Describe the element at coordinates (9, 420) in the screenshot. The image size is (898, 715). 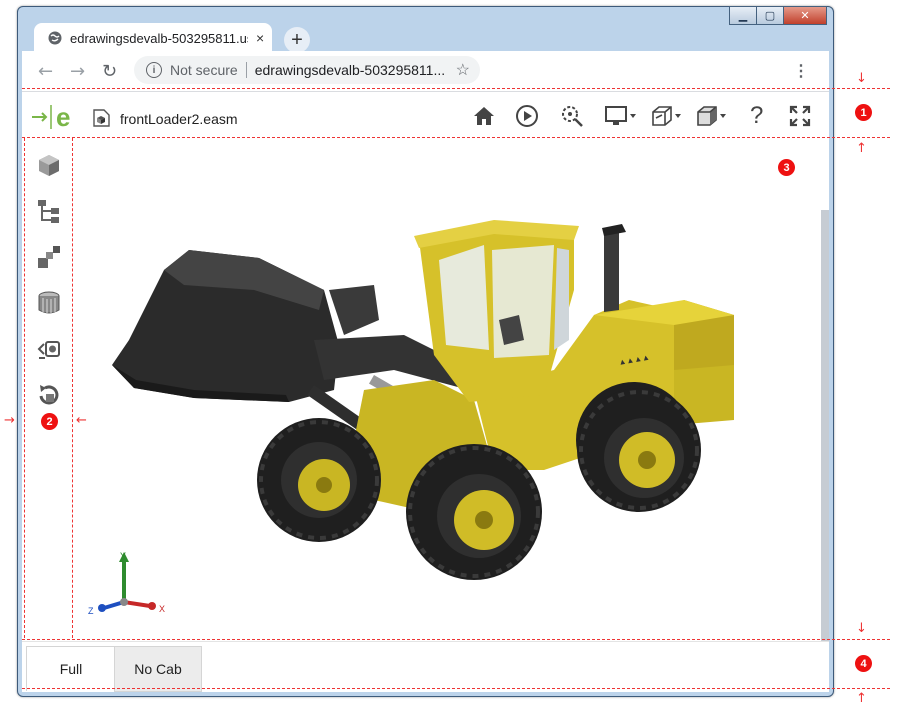
I see `arrow-right-2: →` at that location.